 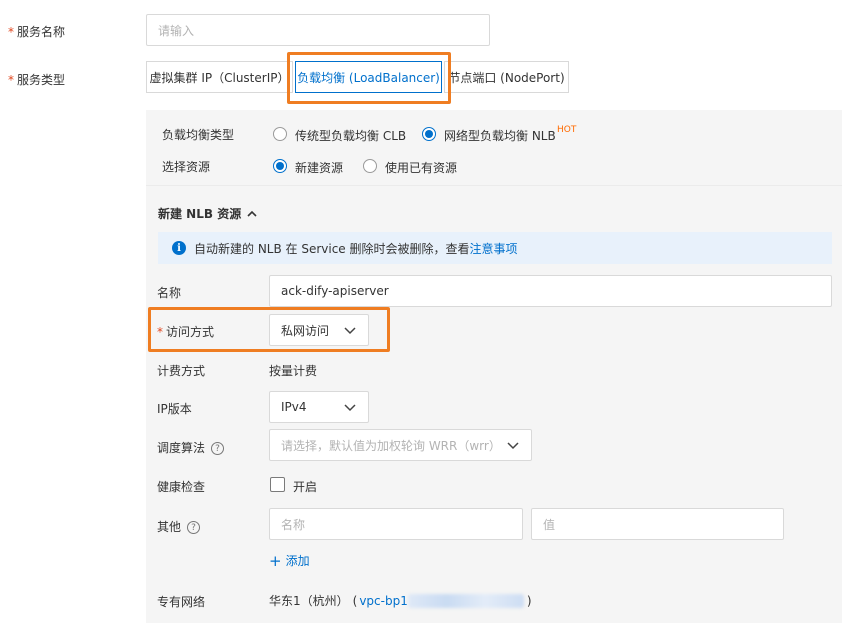 What do you see at coordinates (567, 130) in the screenshot?
I see `hot-badge: HOT` at bounding box center [567, 130].